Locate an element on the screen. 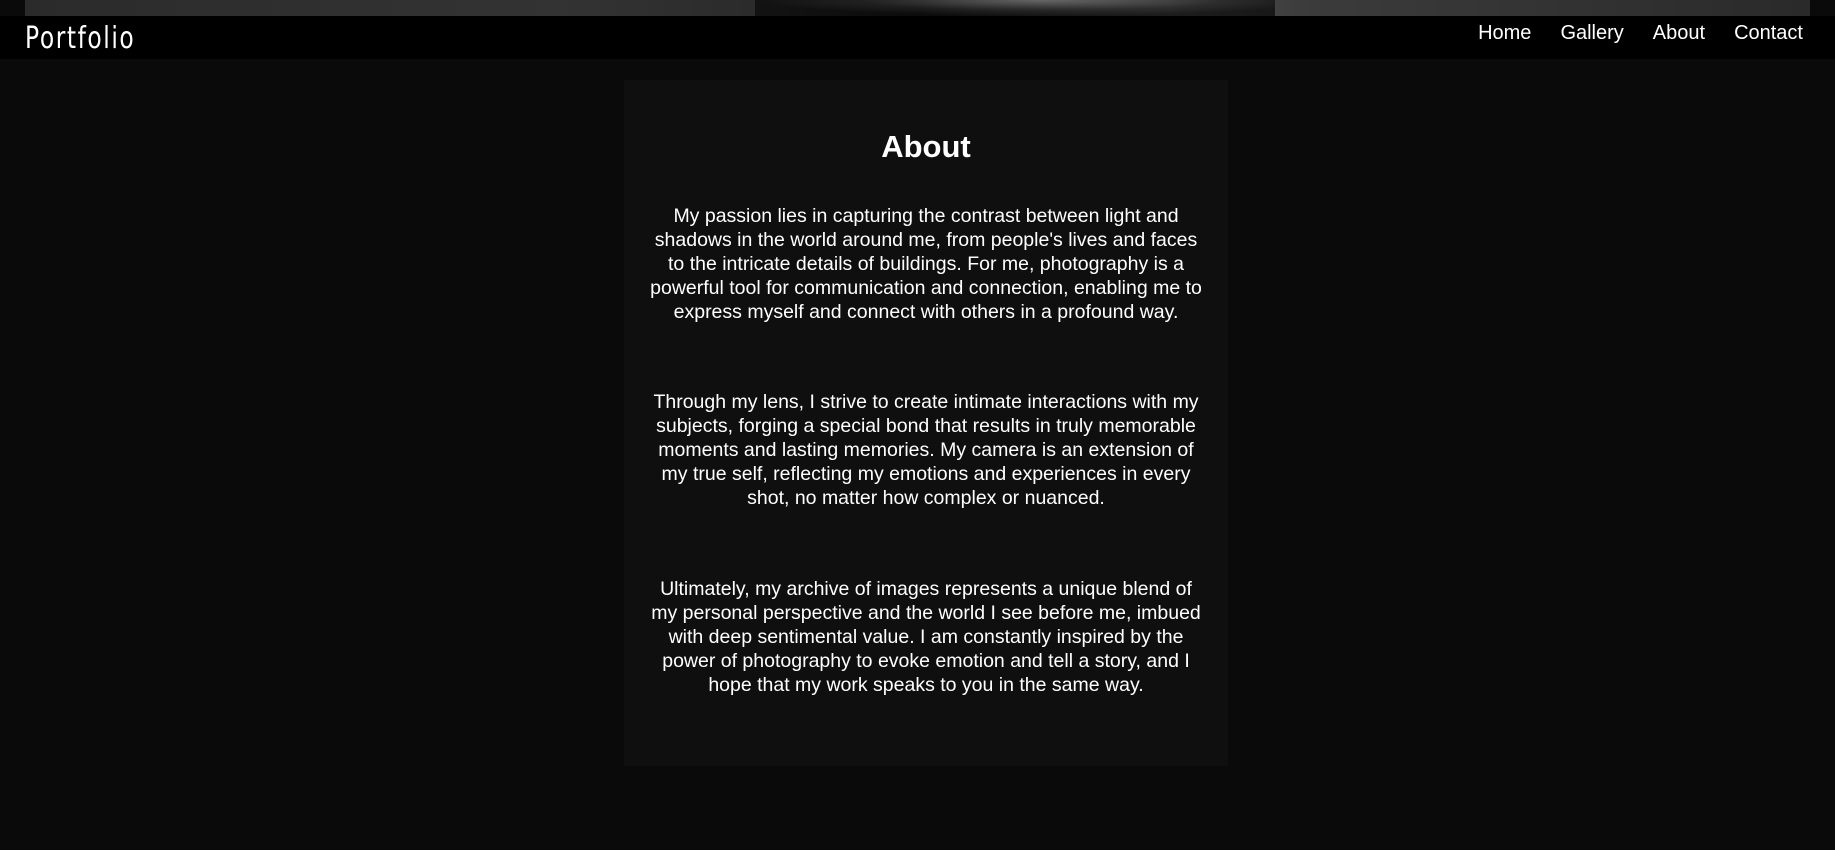 This screenshot has height=850, width=1835. nav-about-link: About is located at coordinates (1679, 33).